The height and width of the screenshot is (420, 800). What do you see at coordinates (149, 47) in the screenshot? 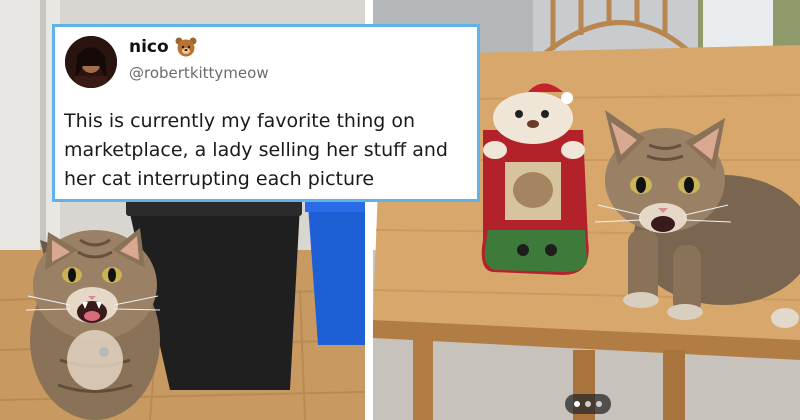
I see `display-name: nico` at bounding box center [149, 47].